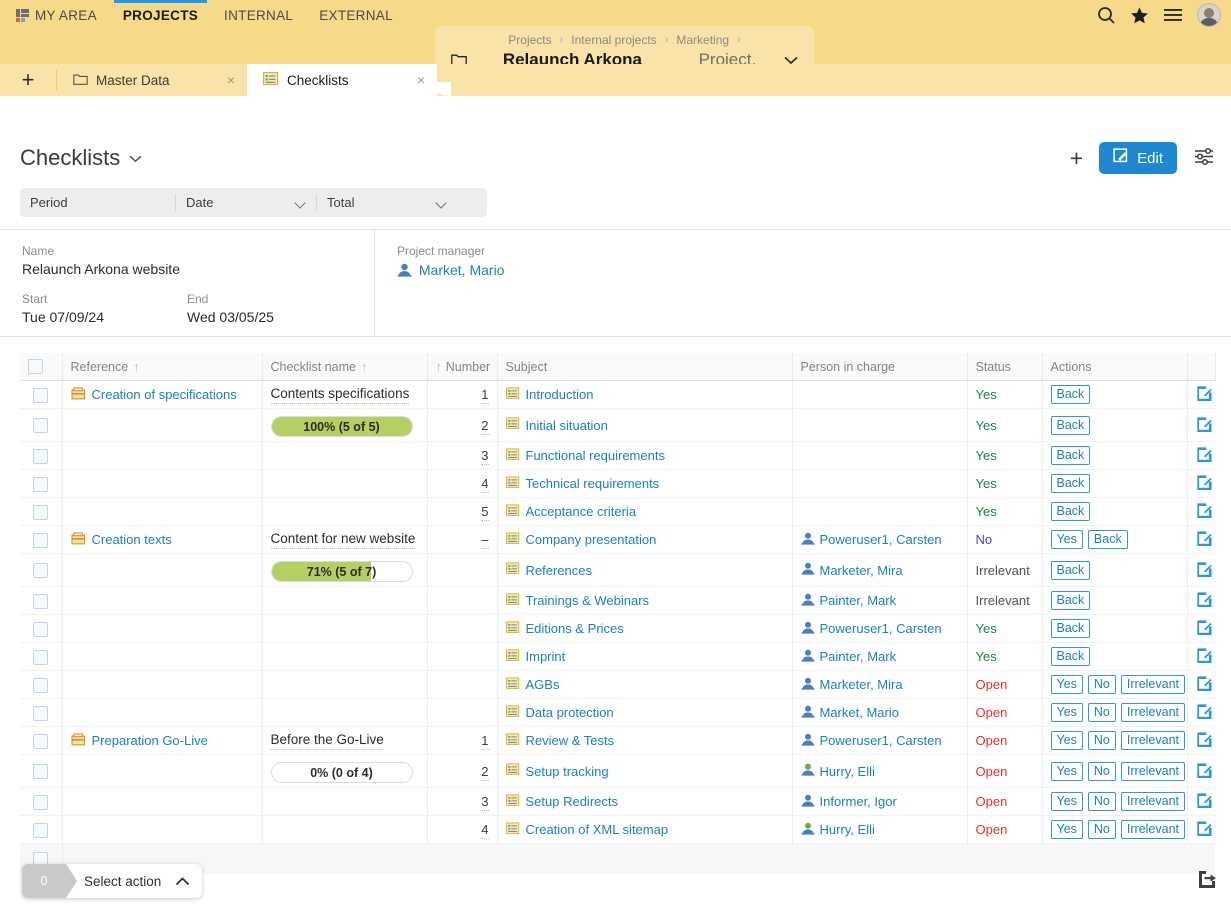  I want to click on breadcrumb-item-marketing: Marketing, so click(702, 40).